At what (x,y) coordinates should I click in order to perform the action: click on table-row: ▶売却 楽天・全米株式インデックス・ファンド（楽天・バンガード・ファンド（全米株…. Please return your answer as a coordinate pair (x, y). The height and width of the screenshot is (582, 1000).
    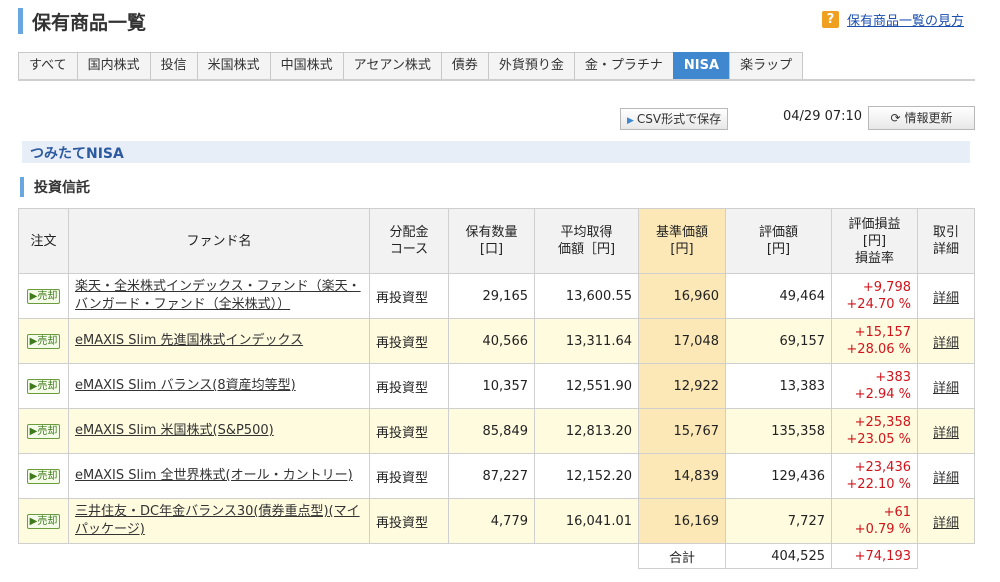
    Looking at the image, I should click on (496, 296).